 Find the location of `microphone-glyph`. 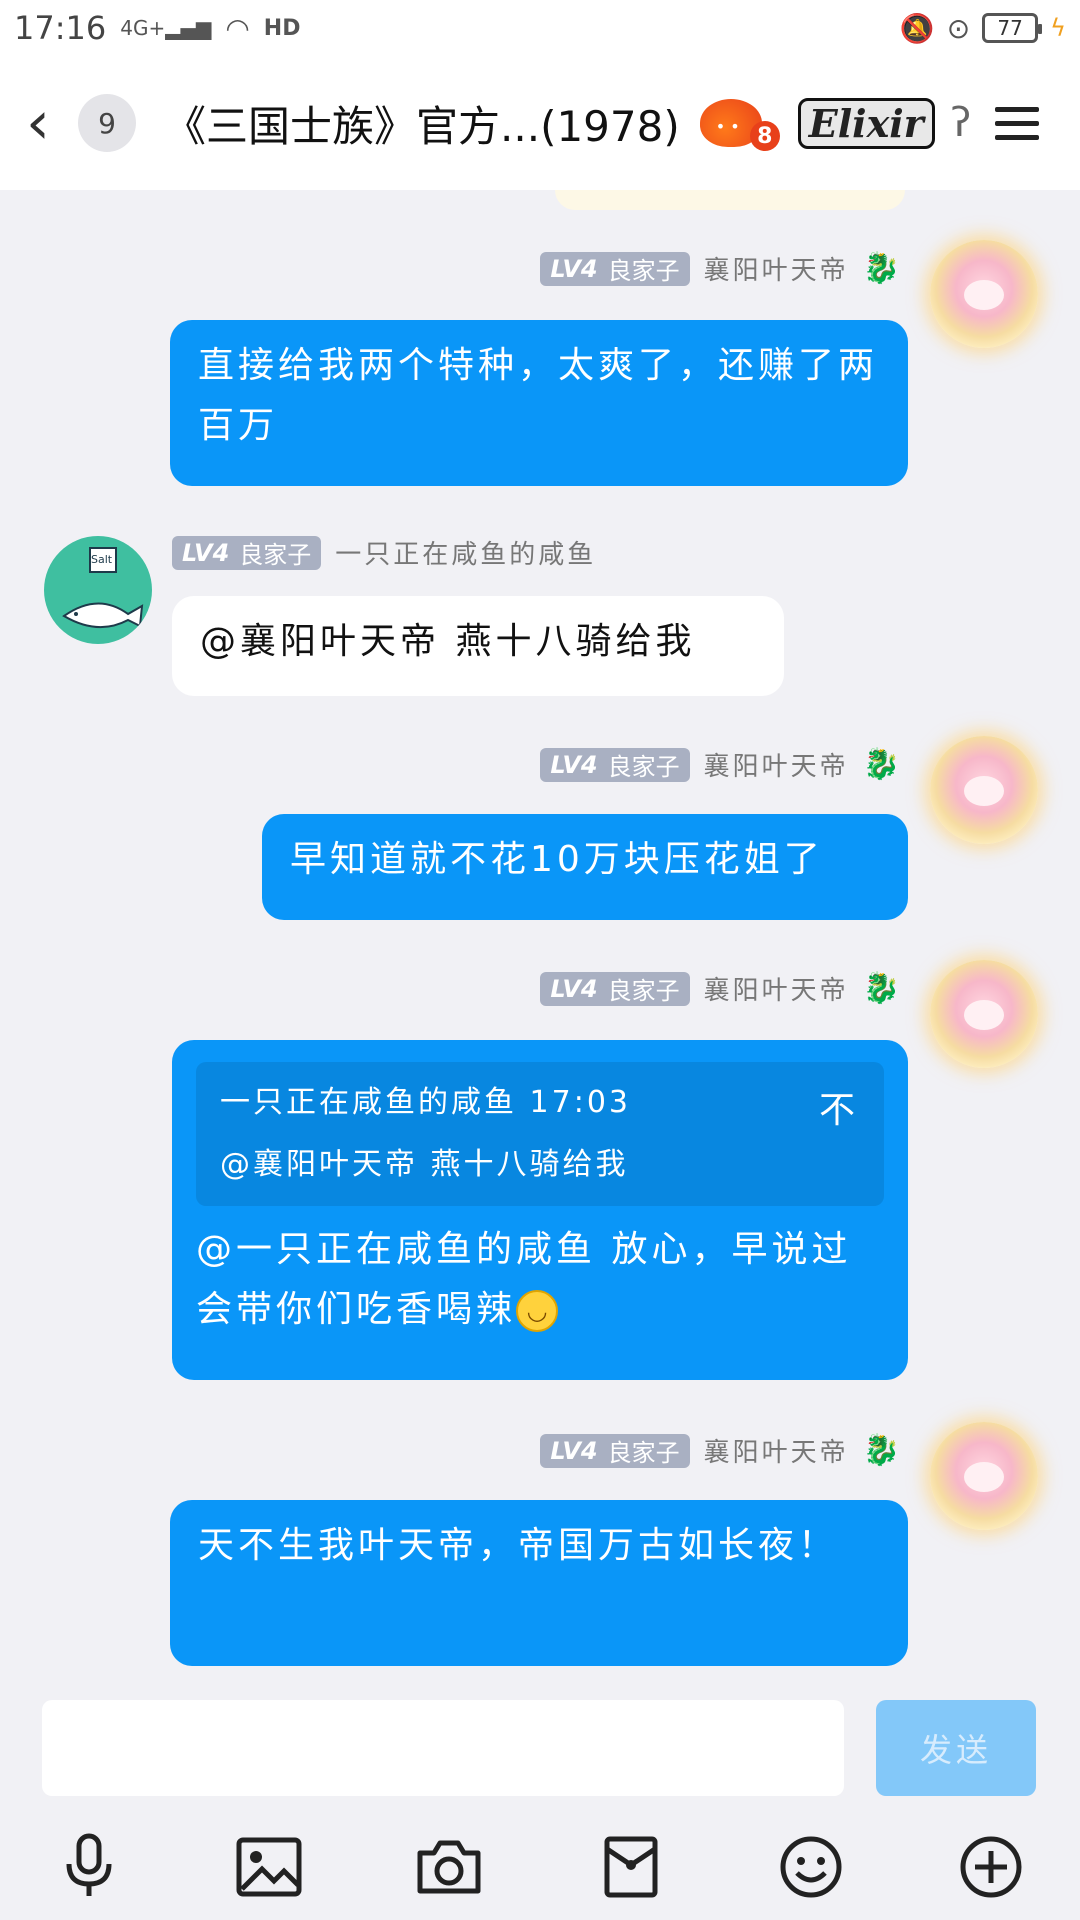

microphone-glyph is located at coordinates (89, 1864).